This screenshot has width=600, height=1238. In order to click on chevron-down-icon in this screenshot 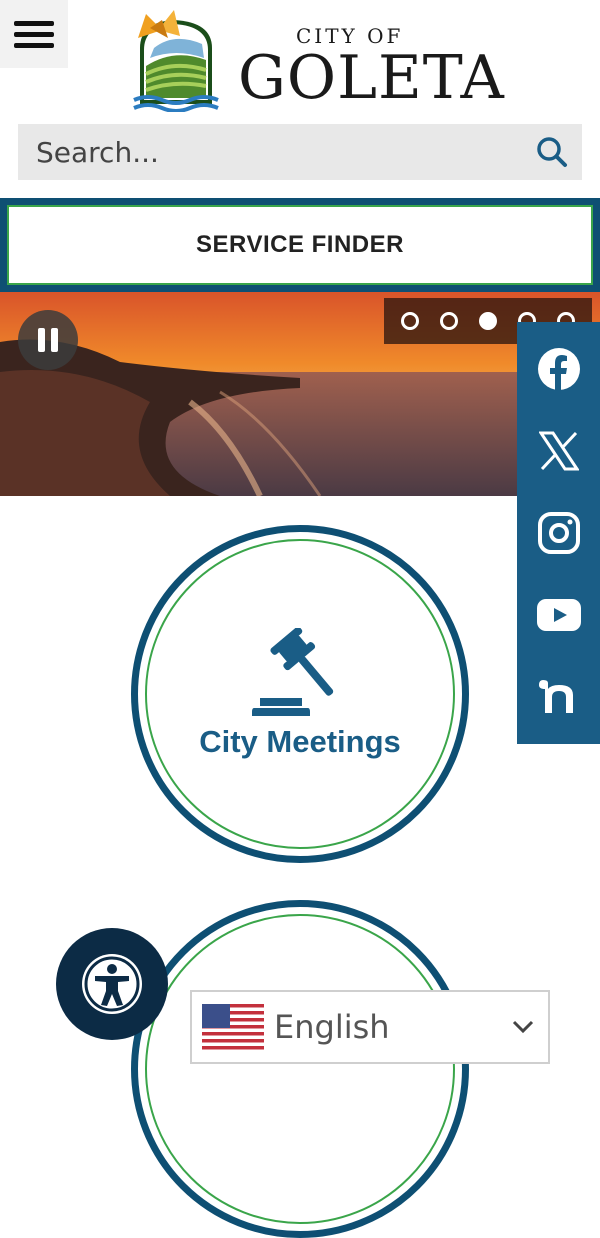, I will do `click(523, 1027)`.